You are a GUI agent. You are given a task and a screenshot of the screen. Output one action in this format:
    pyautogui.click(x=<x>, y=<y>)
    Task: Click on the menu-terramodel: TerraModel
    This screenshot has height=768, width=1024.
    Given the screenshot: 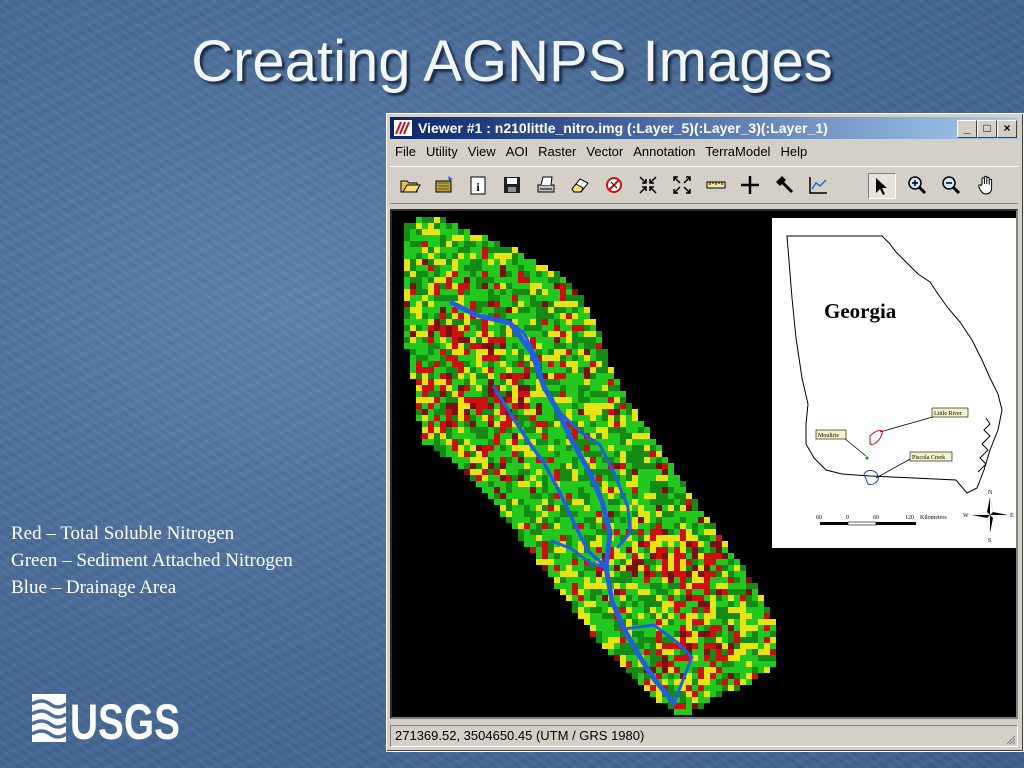 What is the action you would take?
    pyautogui.click(x=737, y=152)
    